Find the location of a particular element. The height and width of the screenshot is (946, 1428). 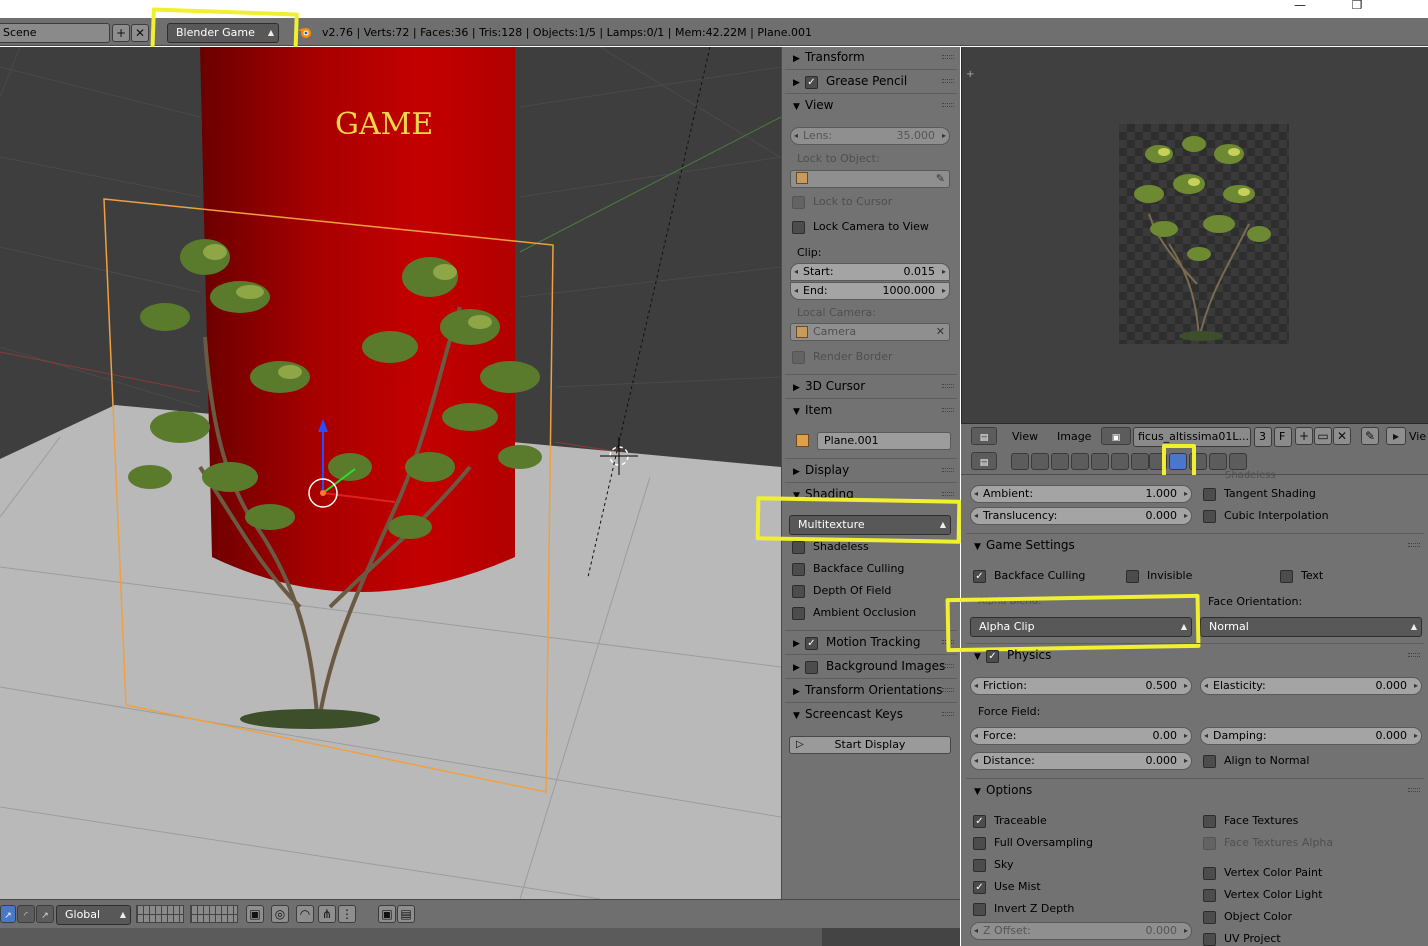

clear-icon: ✕ is located at coordinates (940, 332).